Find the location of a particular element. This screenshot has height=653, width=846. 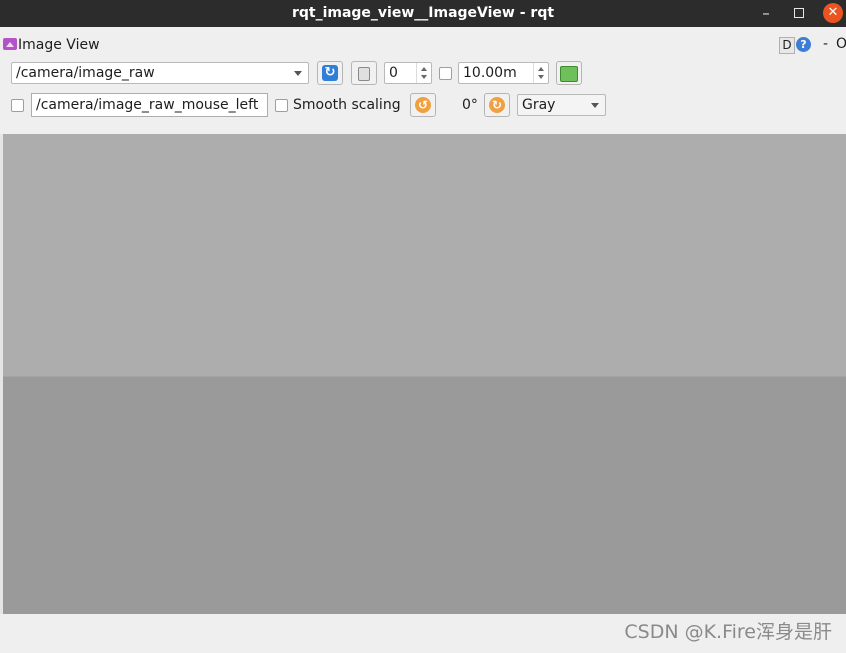

plugin-title: Image View is located at coordinates (59, 45).